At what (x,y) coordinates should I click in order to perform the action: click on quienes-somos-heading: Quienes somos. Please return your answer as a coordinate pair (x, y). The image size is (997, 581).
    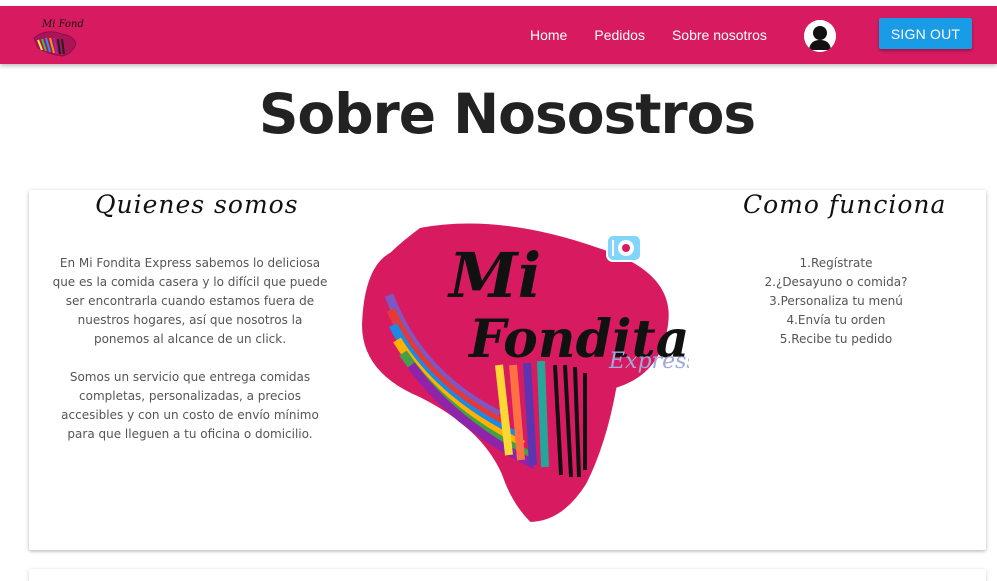
    Looking at the image, I should click on (197, 204).